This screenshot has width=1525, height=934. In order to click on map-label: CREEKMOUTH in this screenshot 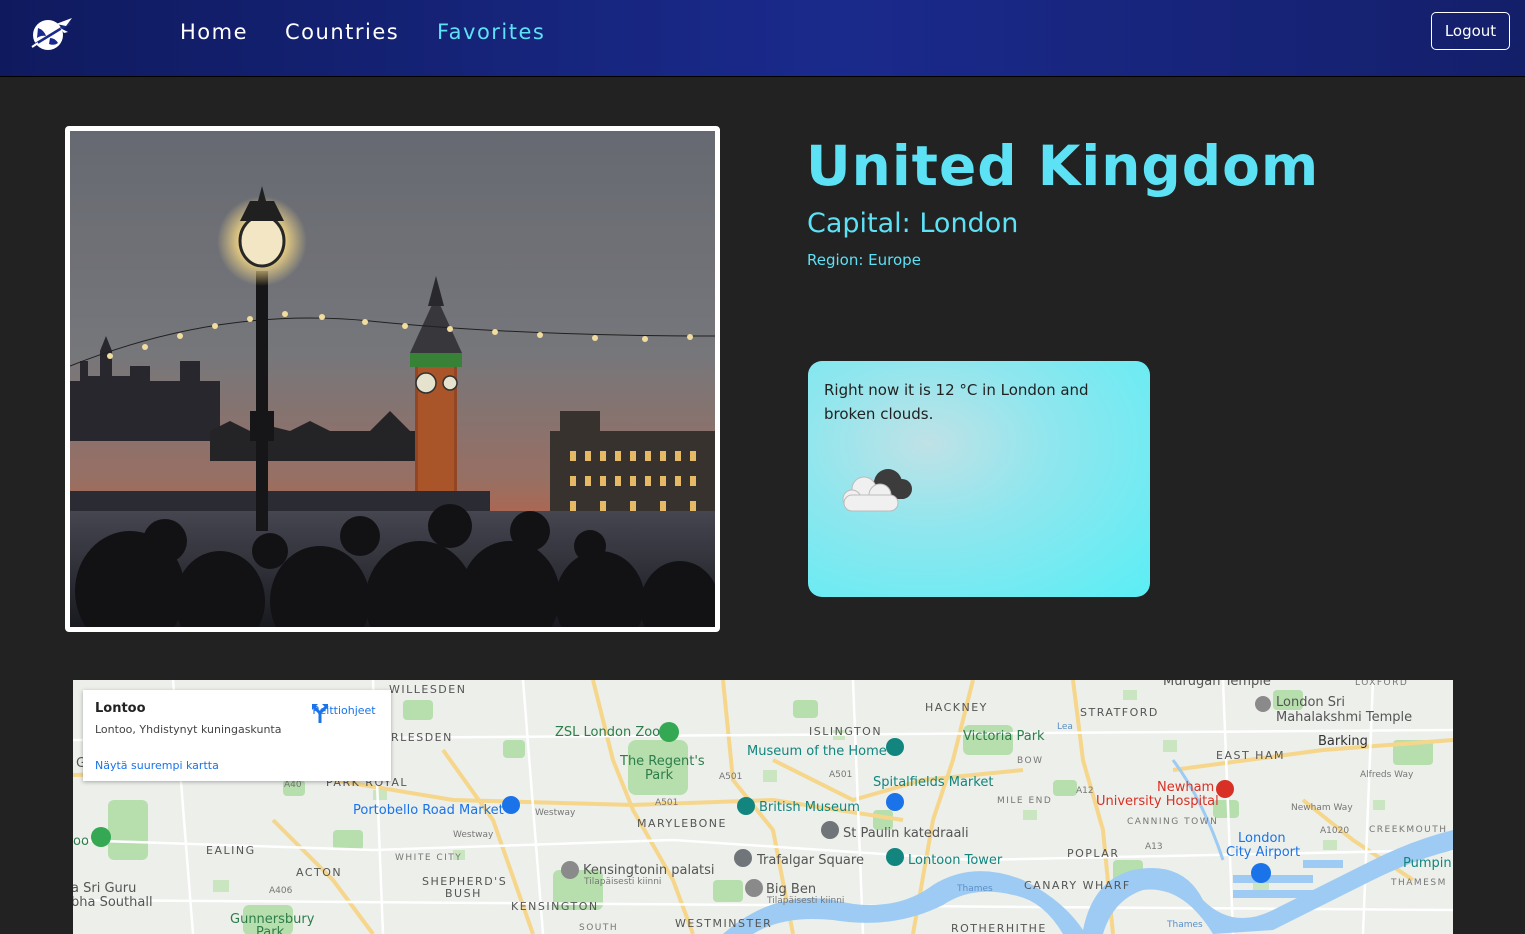, I will do `click(1408, 830)`.